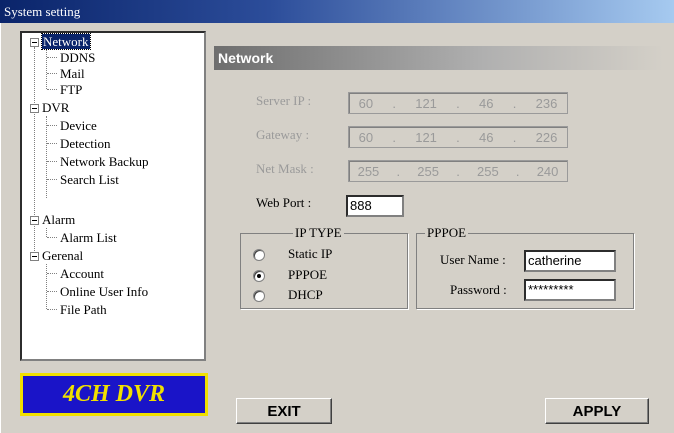  Describe the element at coordinates (375, 206) in the screenshot. I see `web-port-input: 888` at that location.